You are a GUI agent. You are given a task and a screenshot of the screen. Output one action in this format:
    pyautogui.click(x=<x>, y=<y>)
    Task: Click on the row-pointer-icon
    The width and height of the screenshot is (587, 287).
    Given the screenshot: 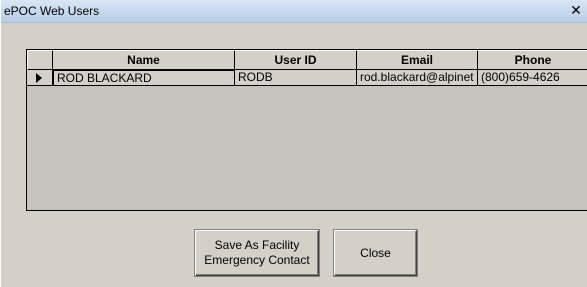 What is the action you would take?
    pyautogui.click(x=39, y=78)
    